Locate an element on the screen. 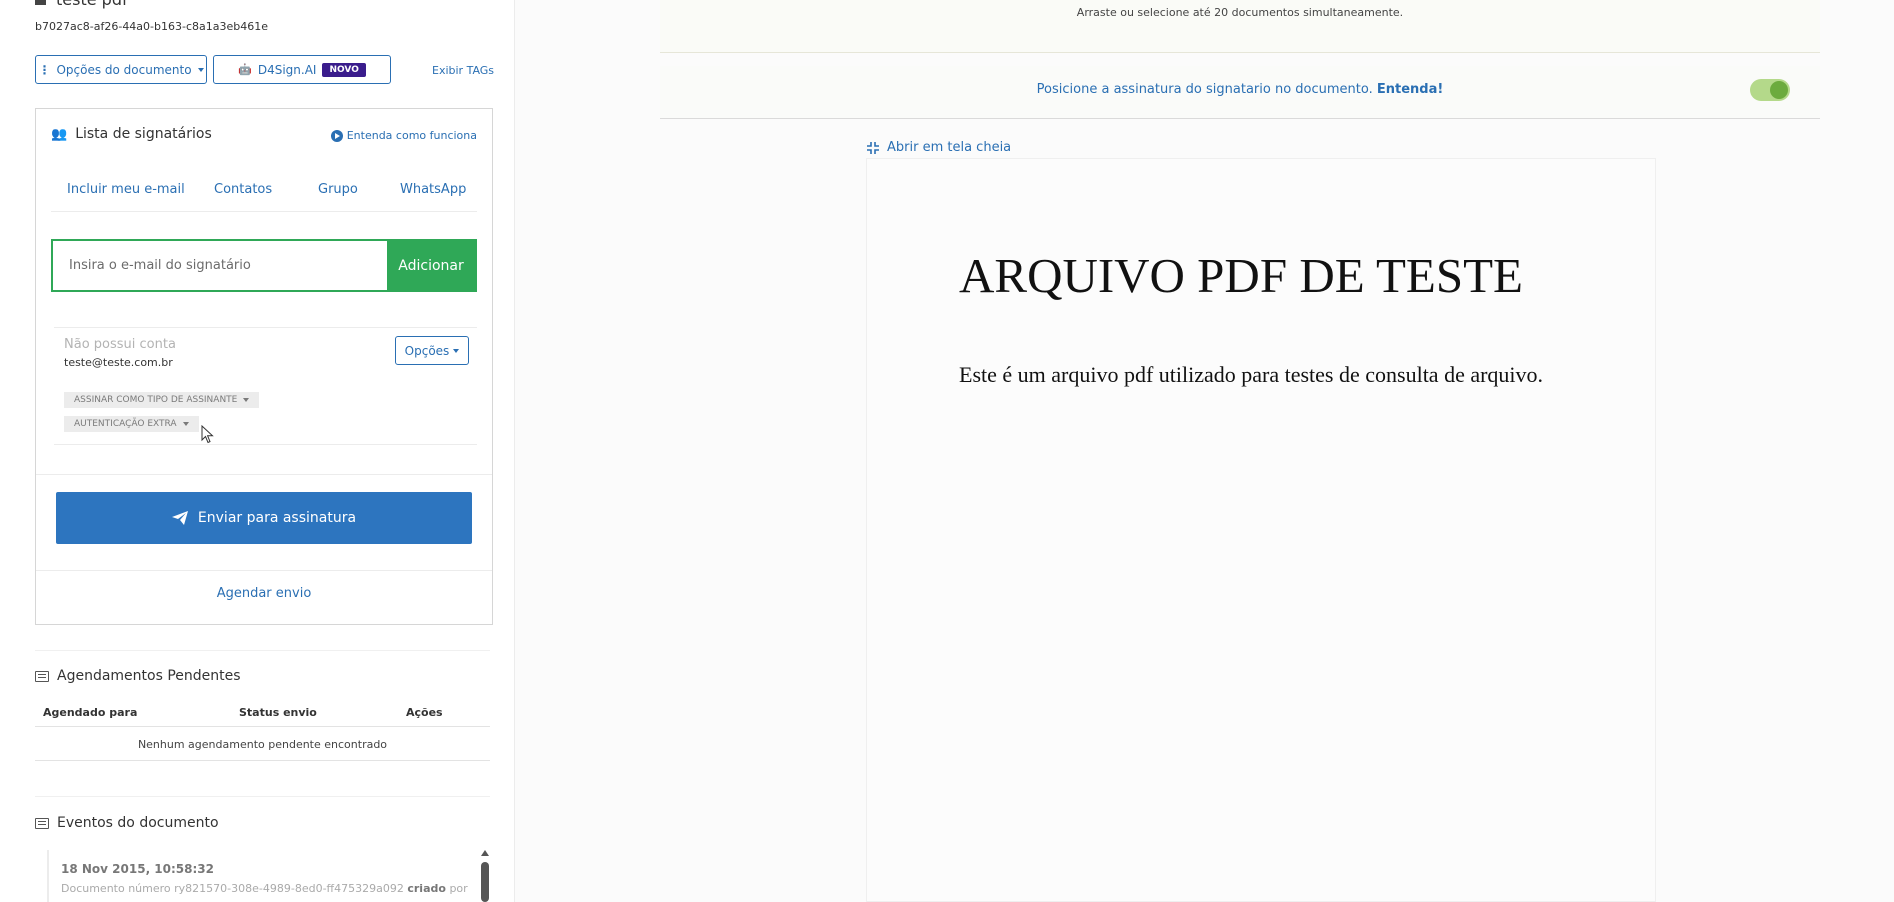 This screenshot has height=902, width=1894. new-badge: NOVO is located at coordinates (344, 69).